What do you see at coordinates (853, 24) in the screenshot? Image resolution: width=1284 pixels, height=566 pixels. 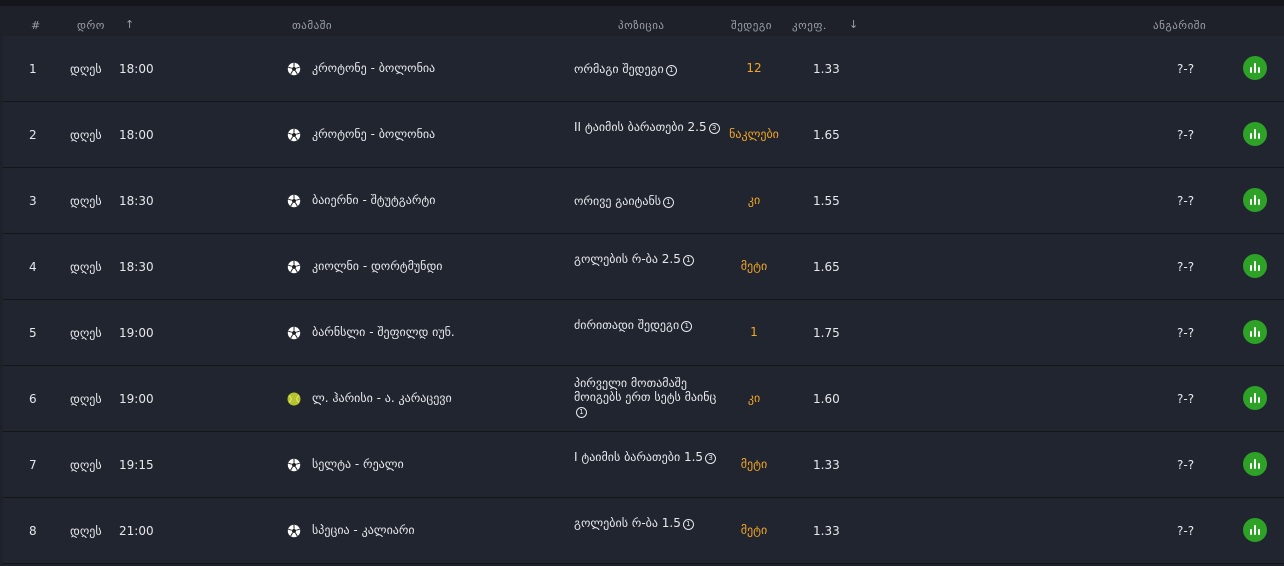 I see `sort-descending-icon: ↓` at bounding box center [853, 24].